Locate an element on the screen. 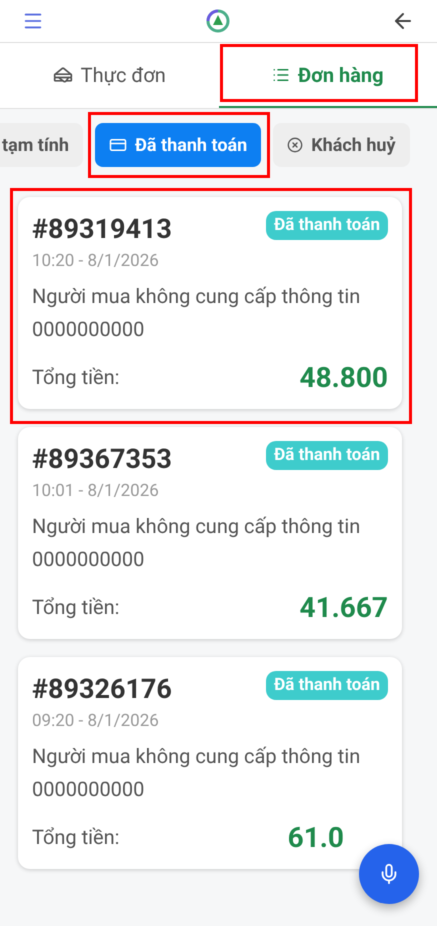 This screenshot has height=926, width=437. order-time: 10:01 - 8/1/2026 is located at coordinates (96, 491).